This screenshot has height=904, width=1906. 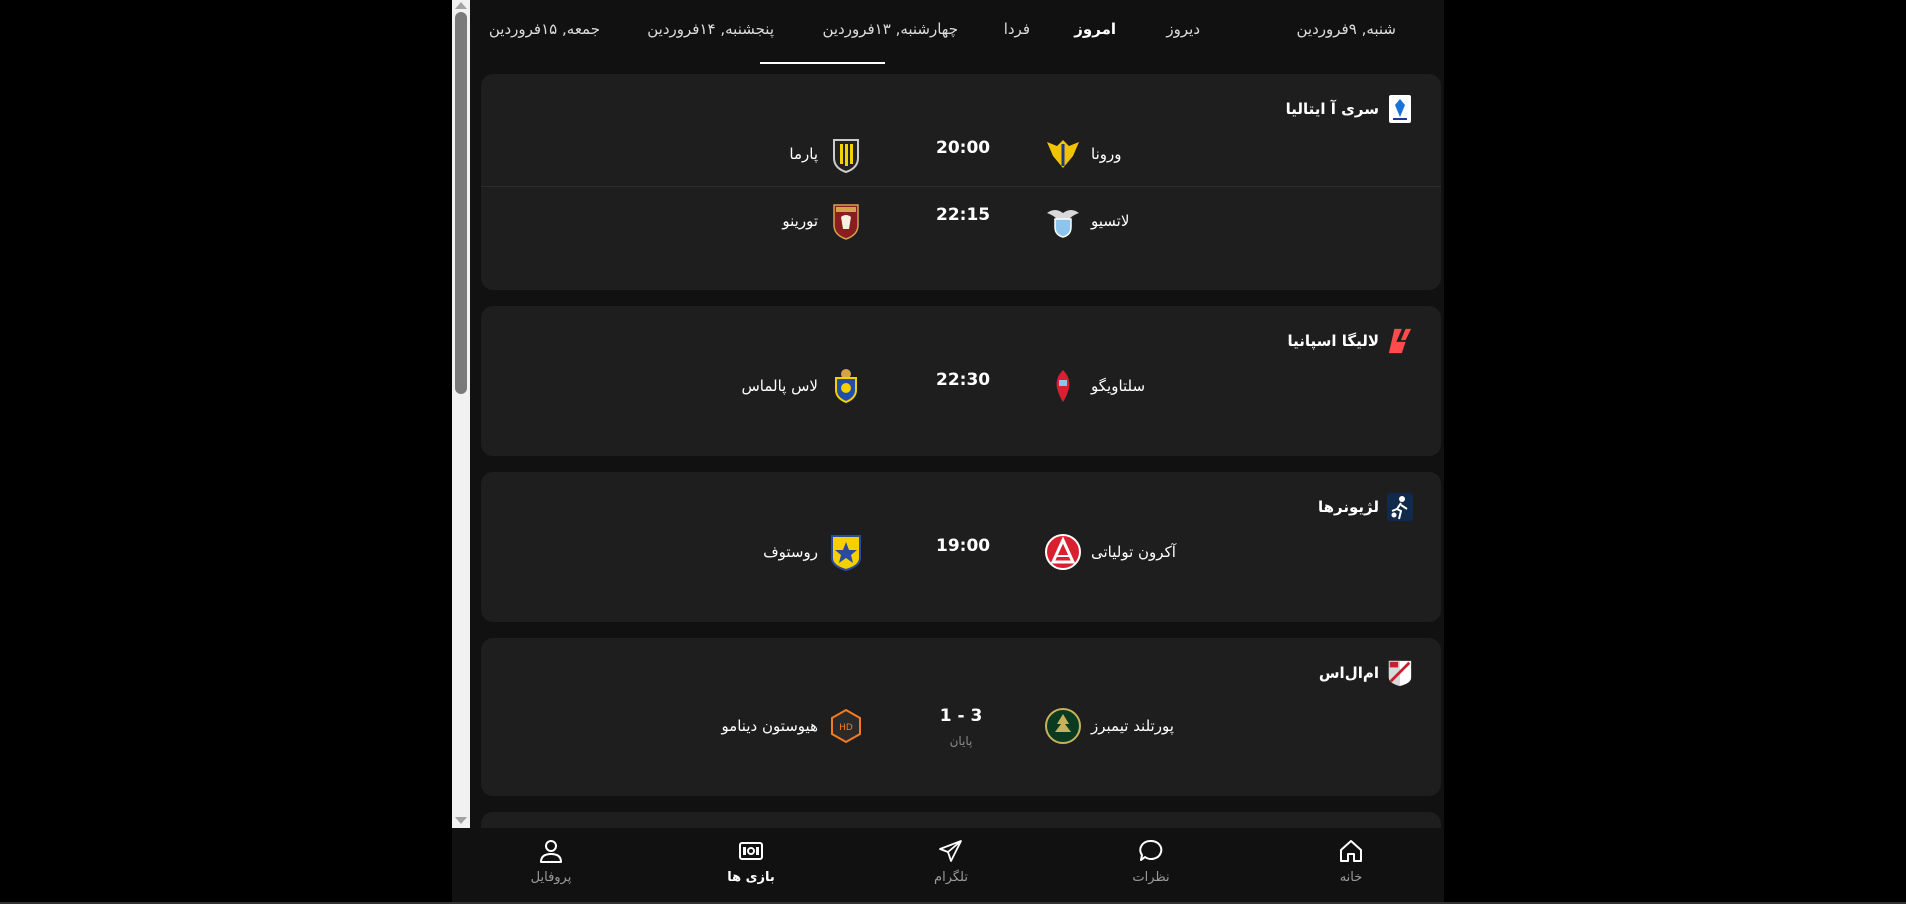 What do you see at coordinates (890, 29) in the screenshot?
I see `tab-wednesday: چهارشنبه, ۱۳فروردین` at bounding box center [890, 29].